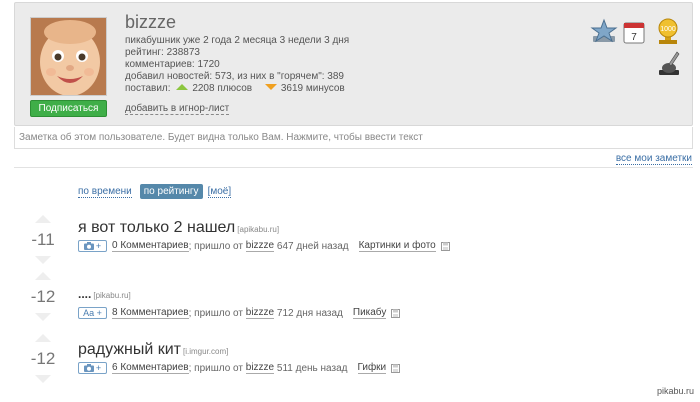 Image resolution: width=700 pixels, height=402 pixels. I want to click on post-source: [apikabu.ru], so click(258, 229).